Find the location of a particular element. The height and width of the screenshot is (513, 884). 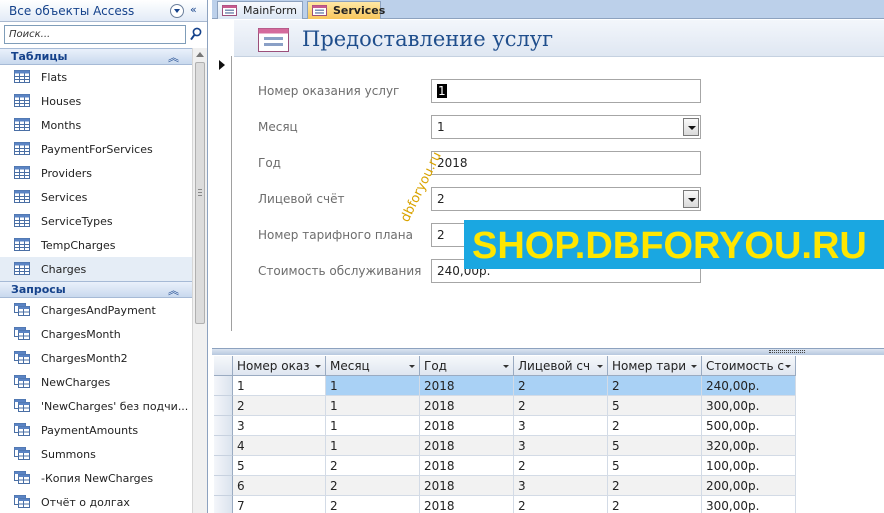

search-icon is located at coordinates (196, 34).